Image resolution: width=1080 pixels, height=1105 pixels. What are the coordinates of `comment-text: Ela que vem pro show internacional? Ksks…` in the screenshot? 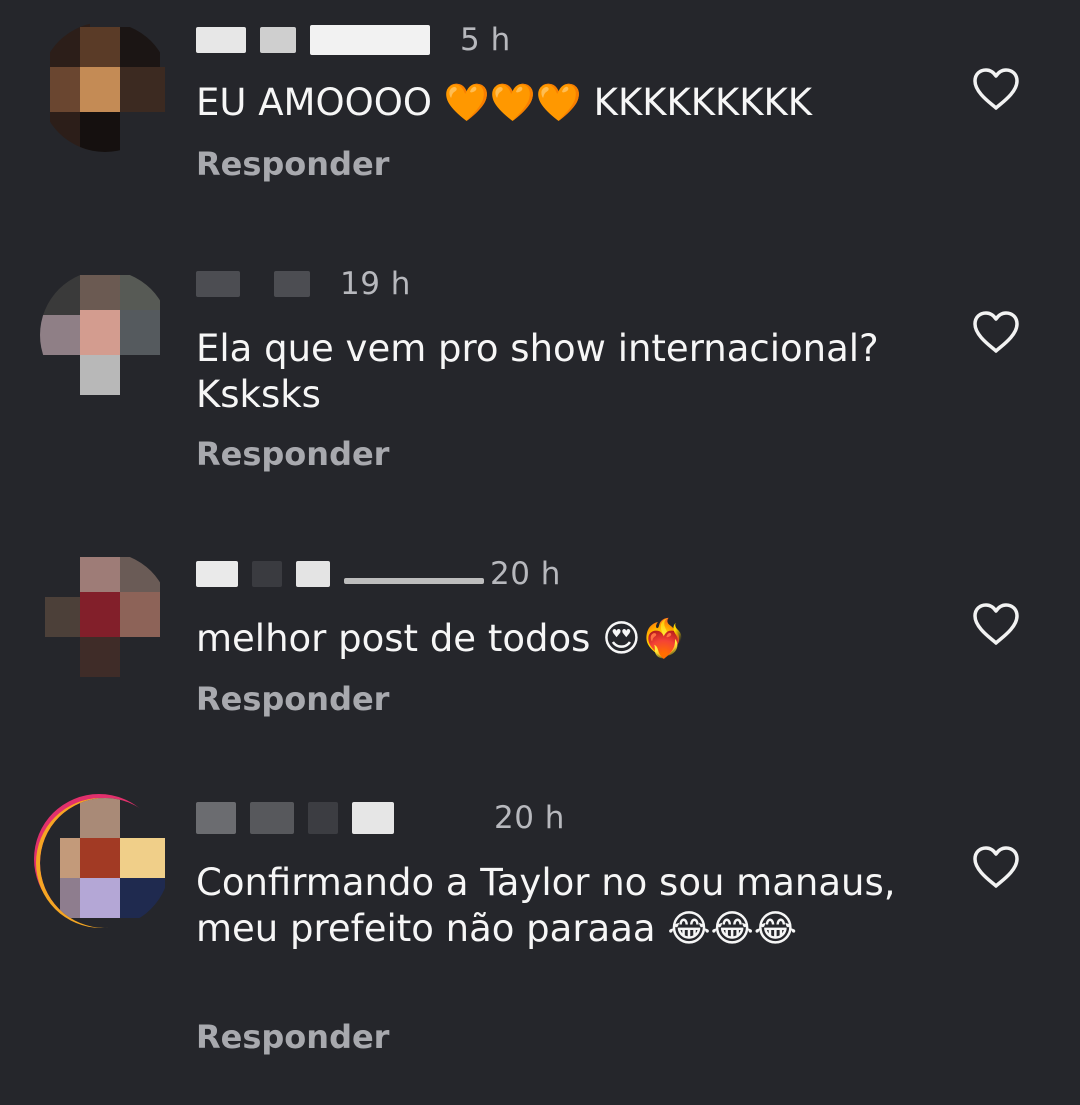 It's located at (537, 371).